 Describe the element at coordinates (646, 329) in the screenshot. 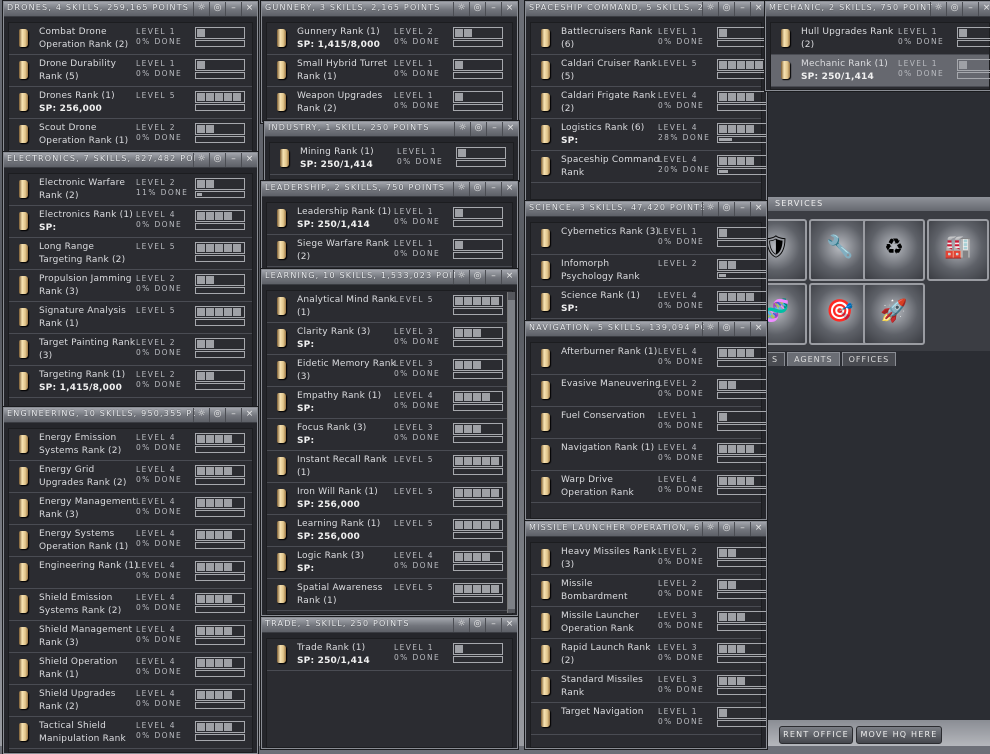

I see `window-header: NAVIGATION, 5 SKILLS, 139,094 PO ☼ ◎ – ×` at that location.